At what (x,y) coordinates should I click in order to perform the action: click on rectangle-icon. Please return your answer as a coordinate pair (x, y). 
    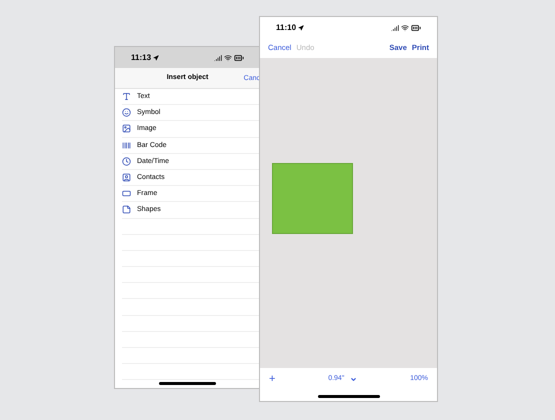
    Looking at the image, I should click on (126, 193).